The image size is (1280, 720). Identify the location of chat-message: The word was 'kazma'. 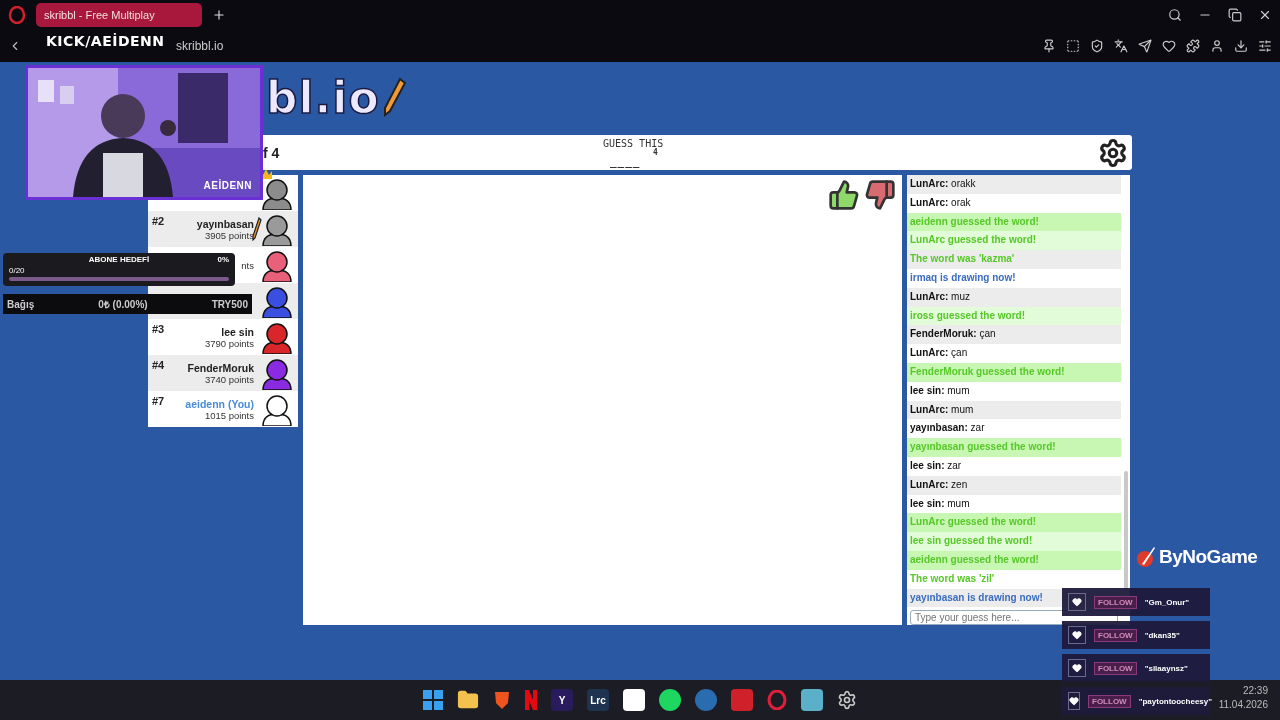
(1014, 259).